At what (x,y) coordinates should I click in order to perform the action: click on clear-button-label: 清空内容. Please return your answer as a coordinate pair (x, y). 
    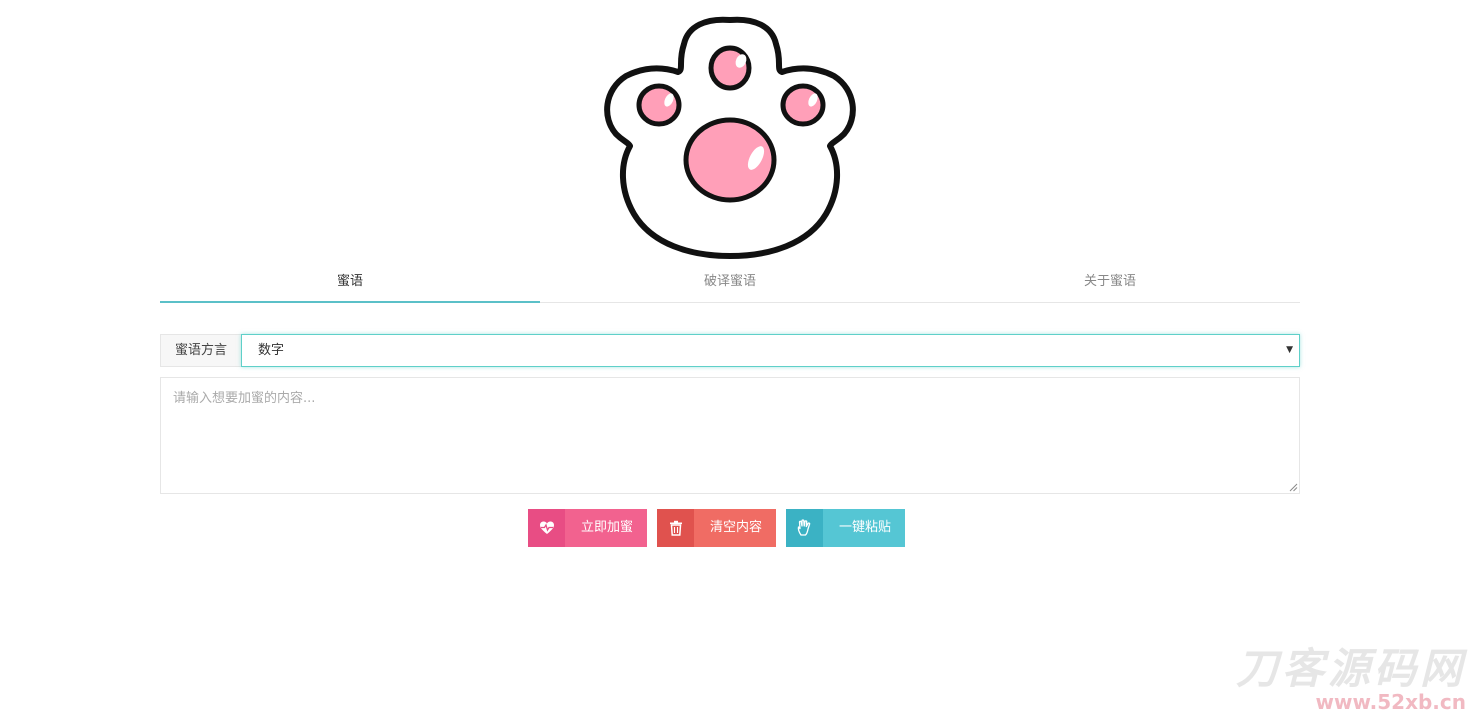
    Looking at the image, I should click on (735, 528).